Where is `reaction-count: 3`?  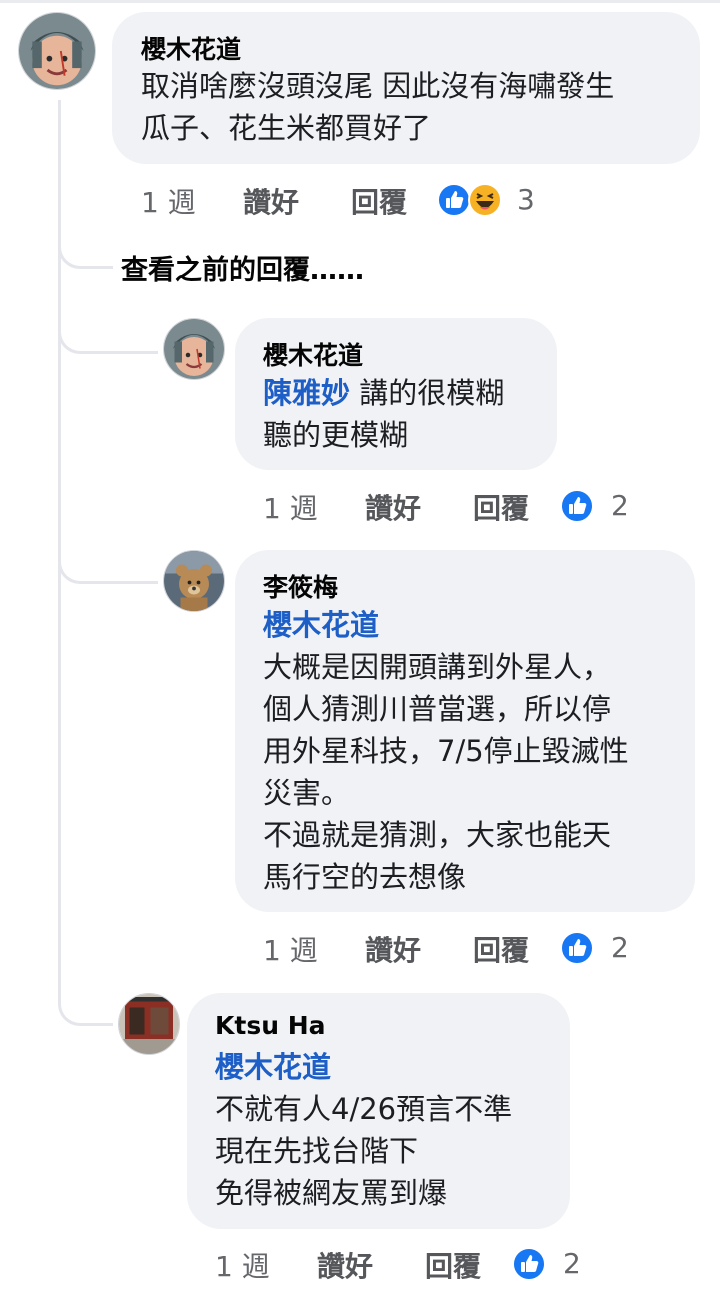 reaction-count: 3 is located at coordinates (526, 199).